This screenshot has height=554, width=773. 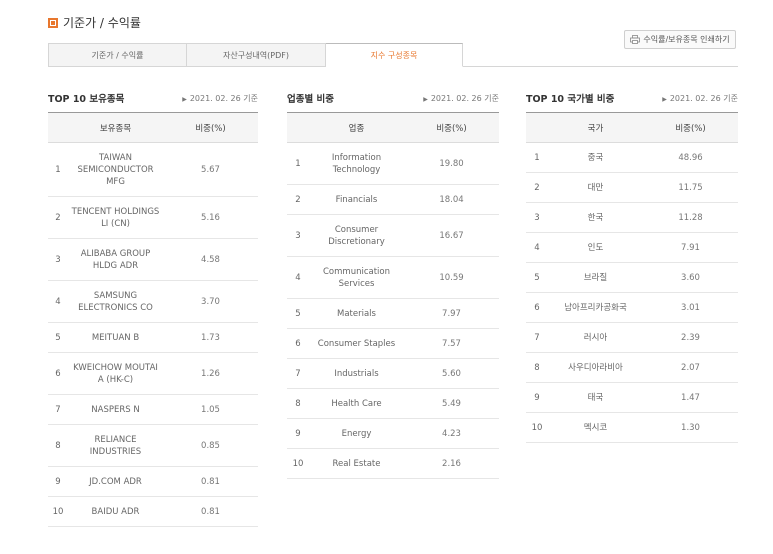 What do you see at coordinates (690, 427) in the screenshot?
I see `country-weight: 1.30` at bounding box center [690, 427].